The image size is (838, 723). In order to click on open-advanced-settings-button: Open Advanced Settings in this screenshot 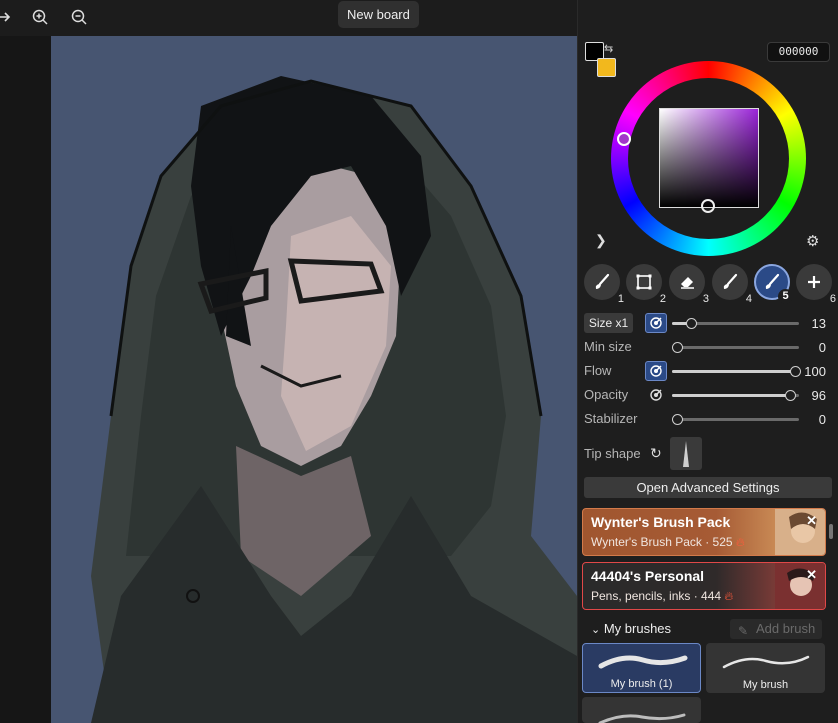, I will do `click(708, 487)`.